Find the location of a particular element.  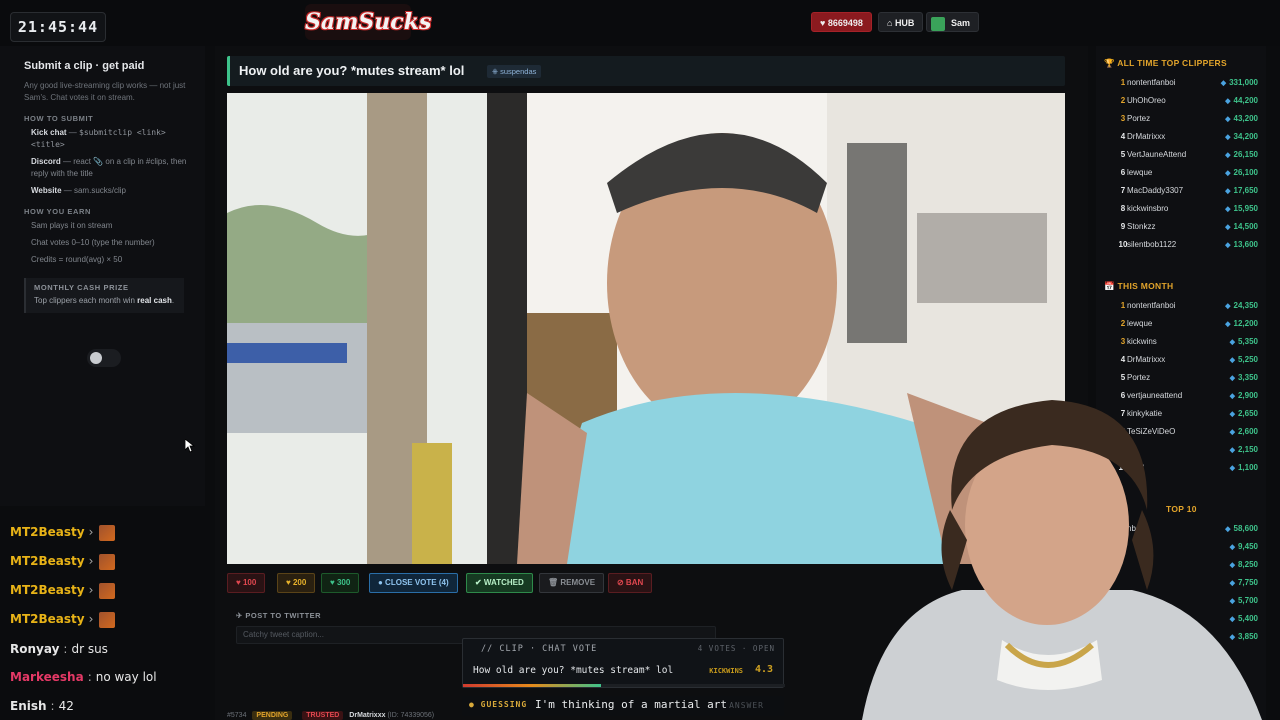

watched-button: ✔ WATCHED is located at coordinates (499, 583).